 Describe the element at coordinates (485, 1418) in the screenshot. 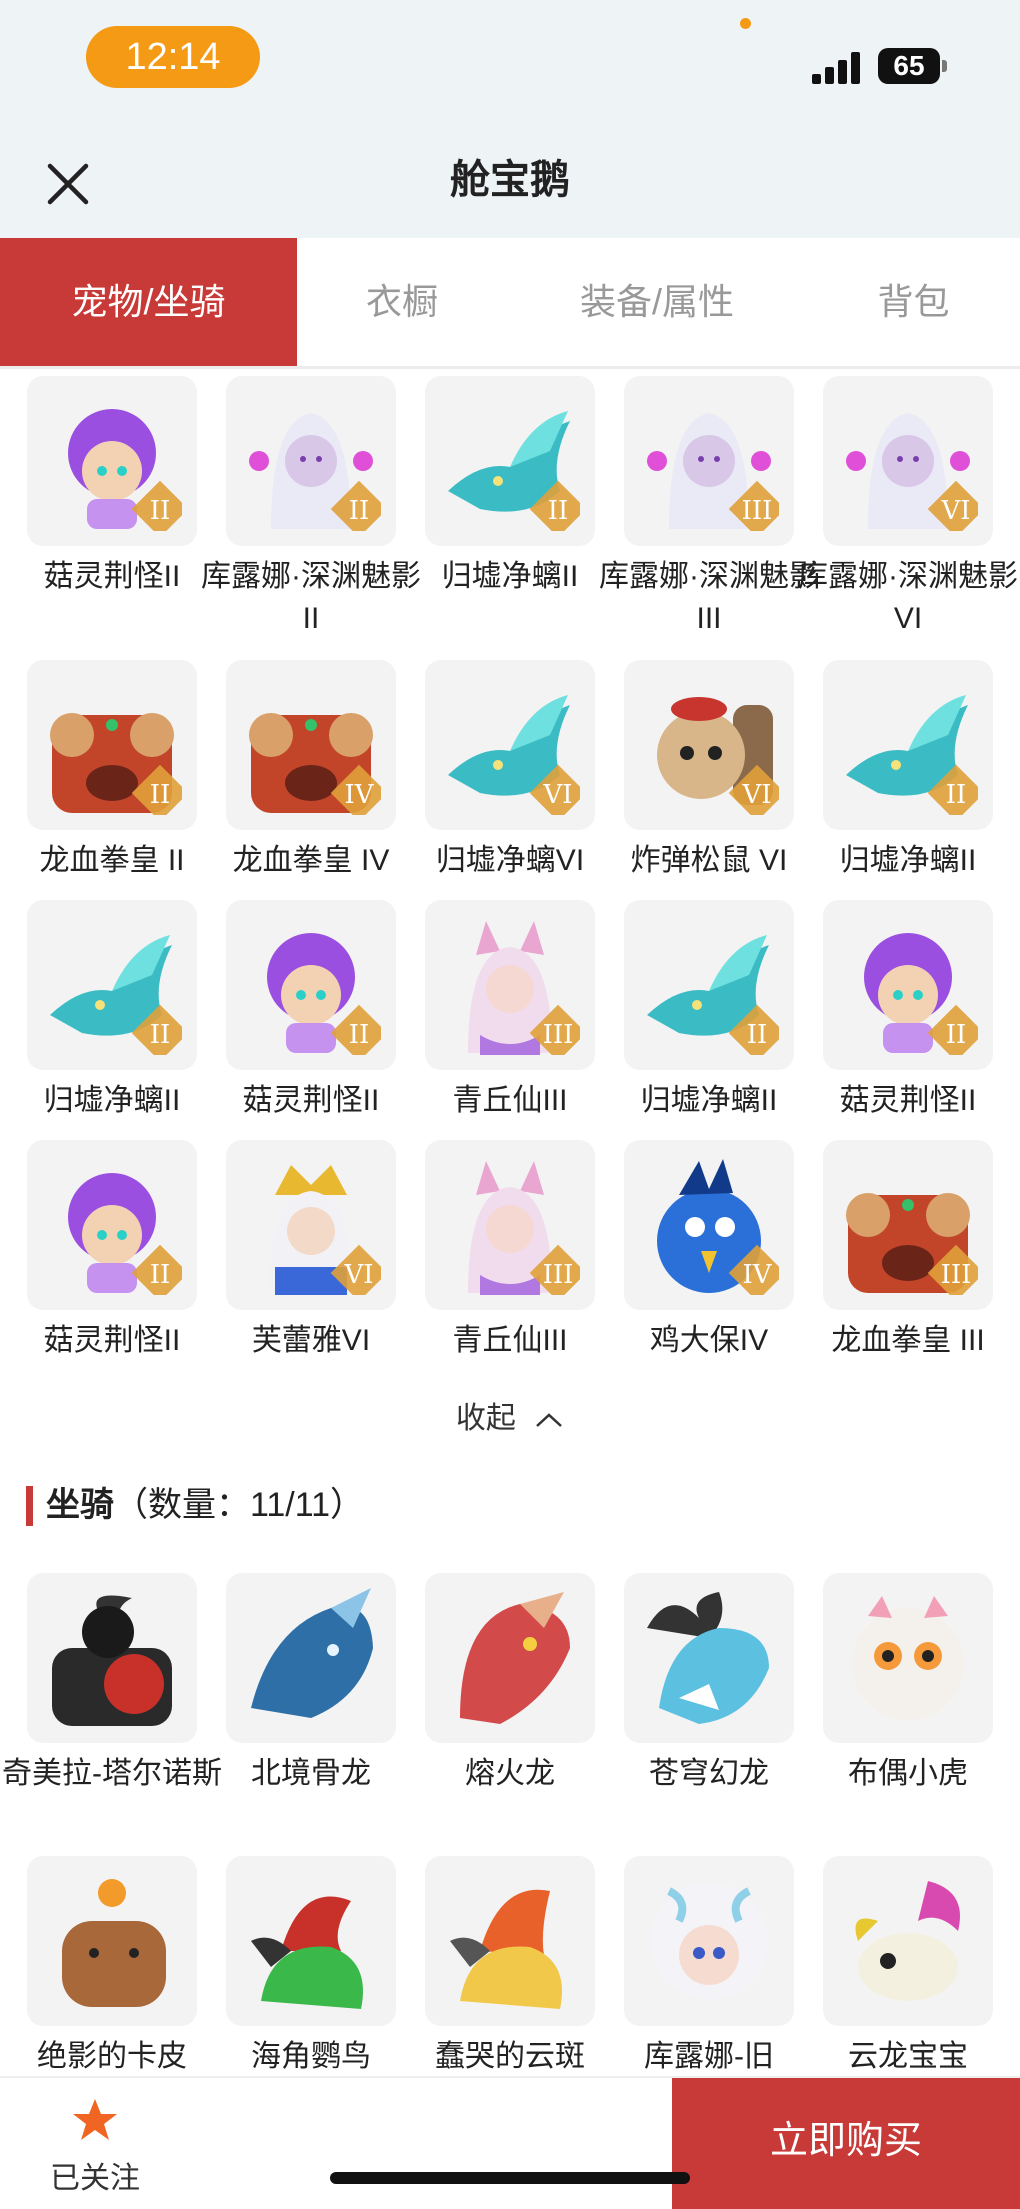

I see `collapse-label: 收起` at that location.